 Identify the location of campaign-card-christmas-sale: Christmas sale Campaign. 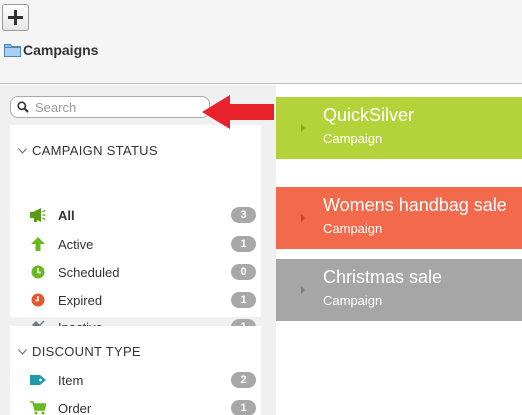
(399, 290).